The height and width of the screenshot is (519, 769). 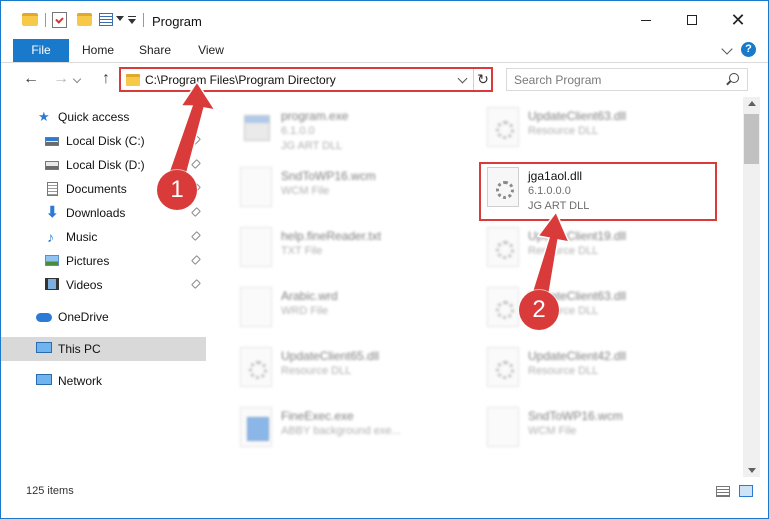 What do you see at coordinates (751, 139) in the screenshot?
I see `scroll-thumb` at bounding box center [751, 139].